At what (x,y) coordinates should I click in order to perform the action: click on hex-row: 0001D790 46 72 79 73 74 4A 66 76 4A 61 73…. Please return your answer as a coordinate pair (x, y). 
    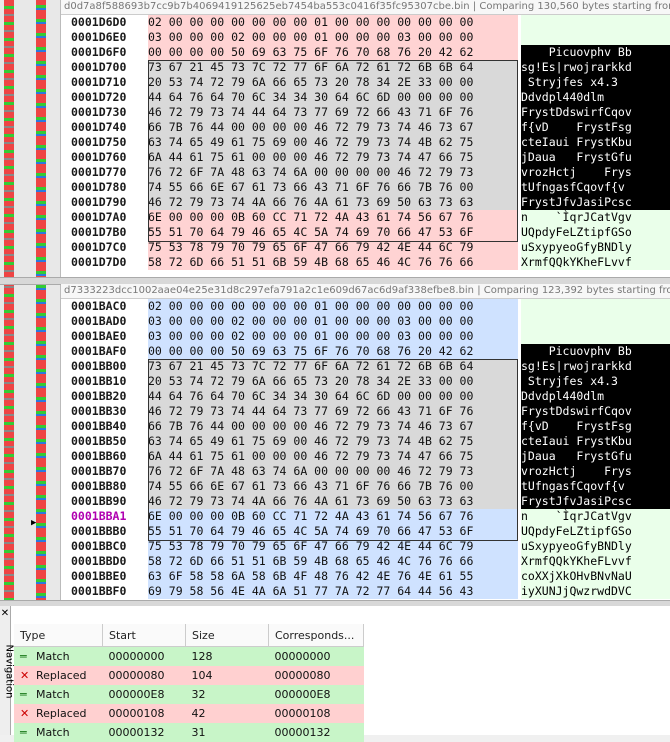
    Looking at the image, I should click on (365, 202).